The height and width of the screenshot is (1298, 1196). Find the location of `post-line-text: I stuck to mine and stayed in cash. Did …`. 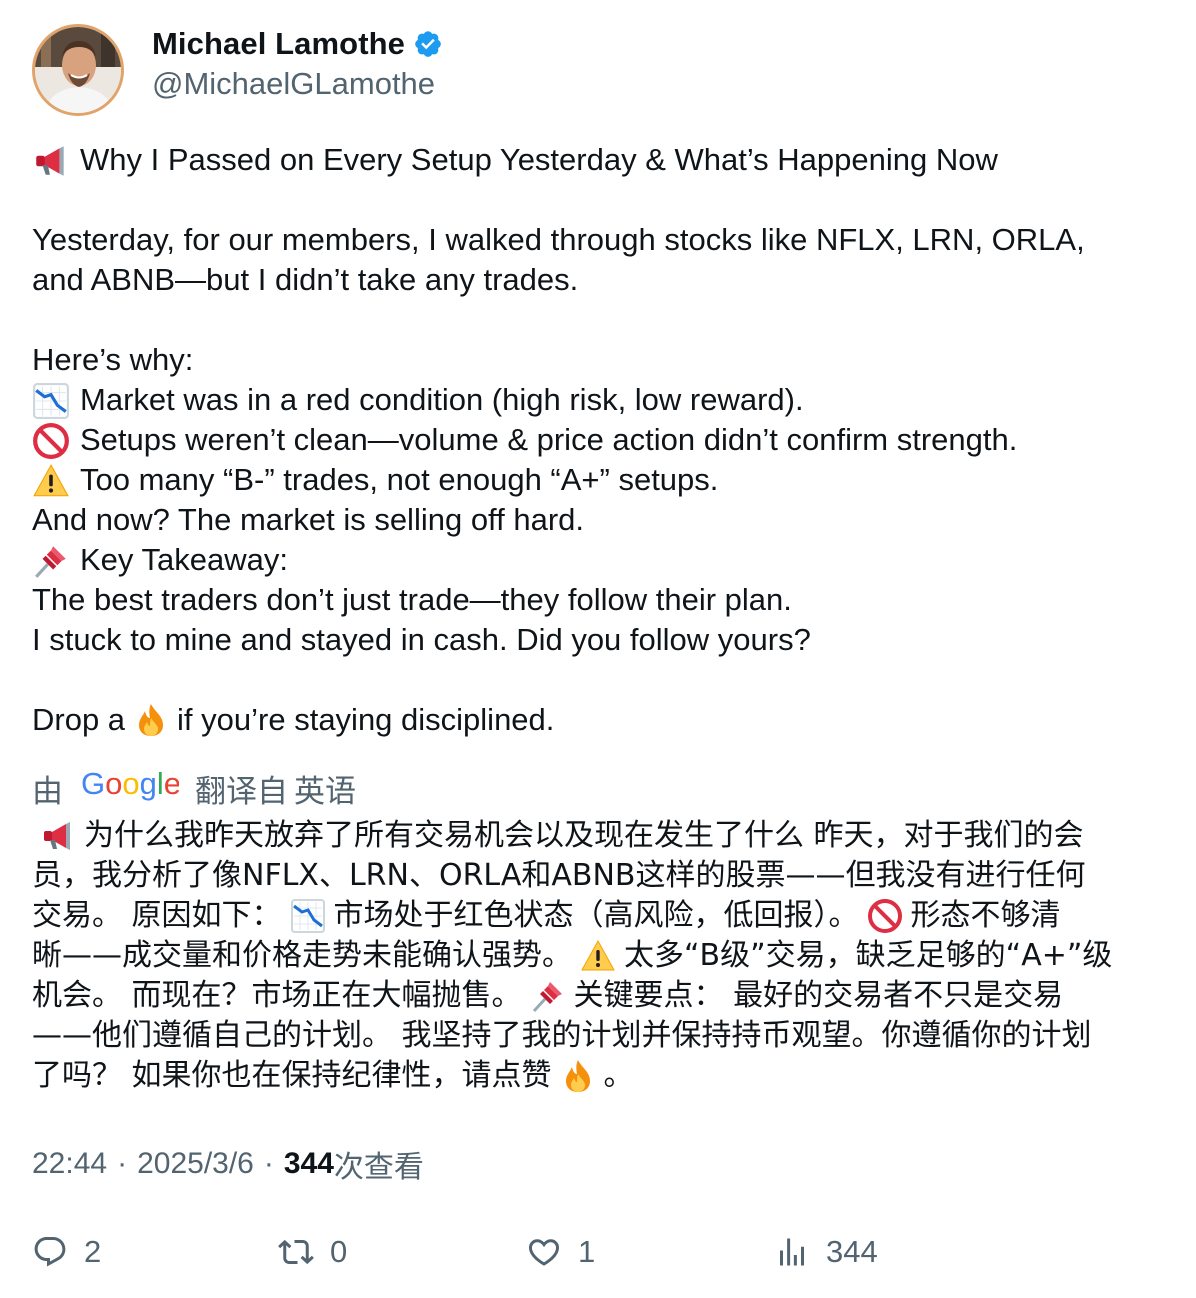

post-line-text: I stuck to mine and stayed in cash. Did … is located at coordinates (421, 639).